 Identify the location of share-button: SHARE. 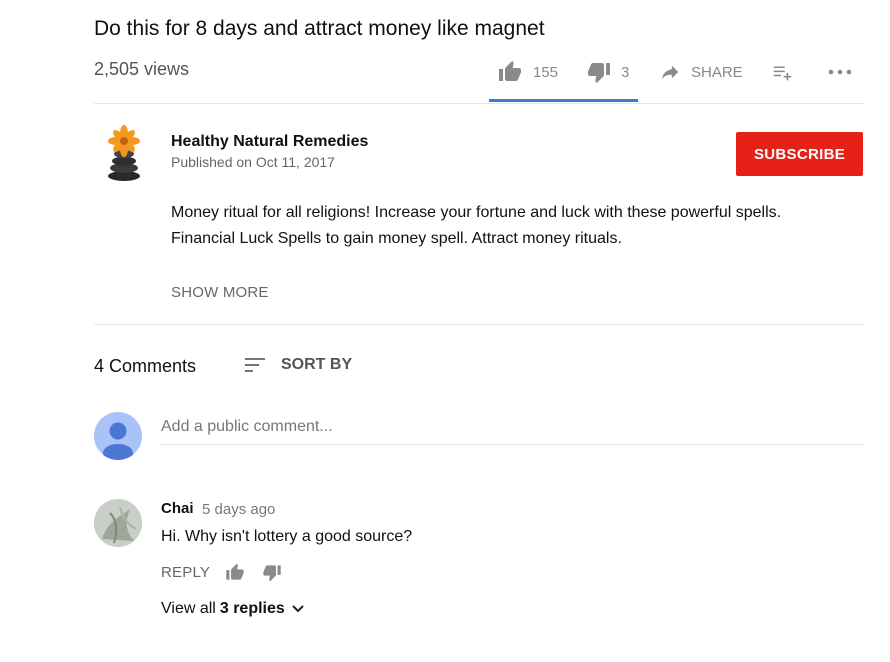
(701, 72).